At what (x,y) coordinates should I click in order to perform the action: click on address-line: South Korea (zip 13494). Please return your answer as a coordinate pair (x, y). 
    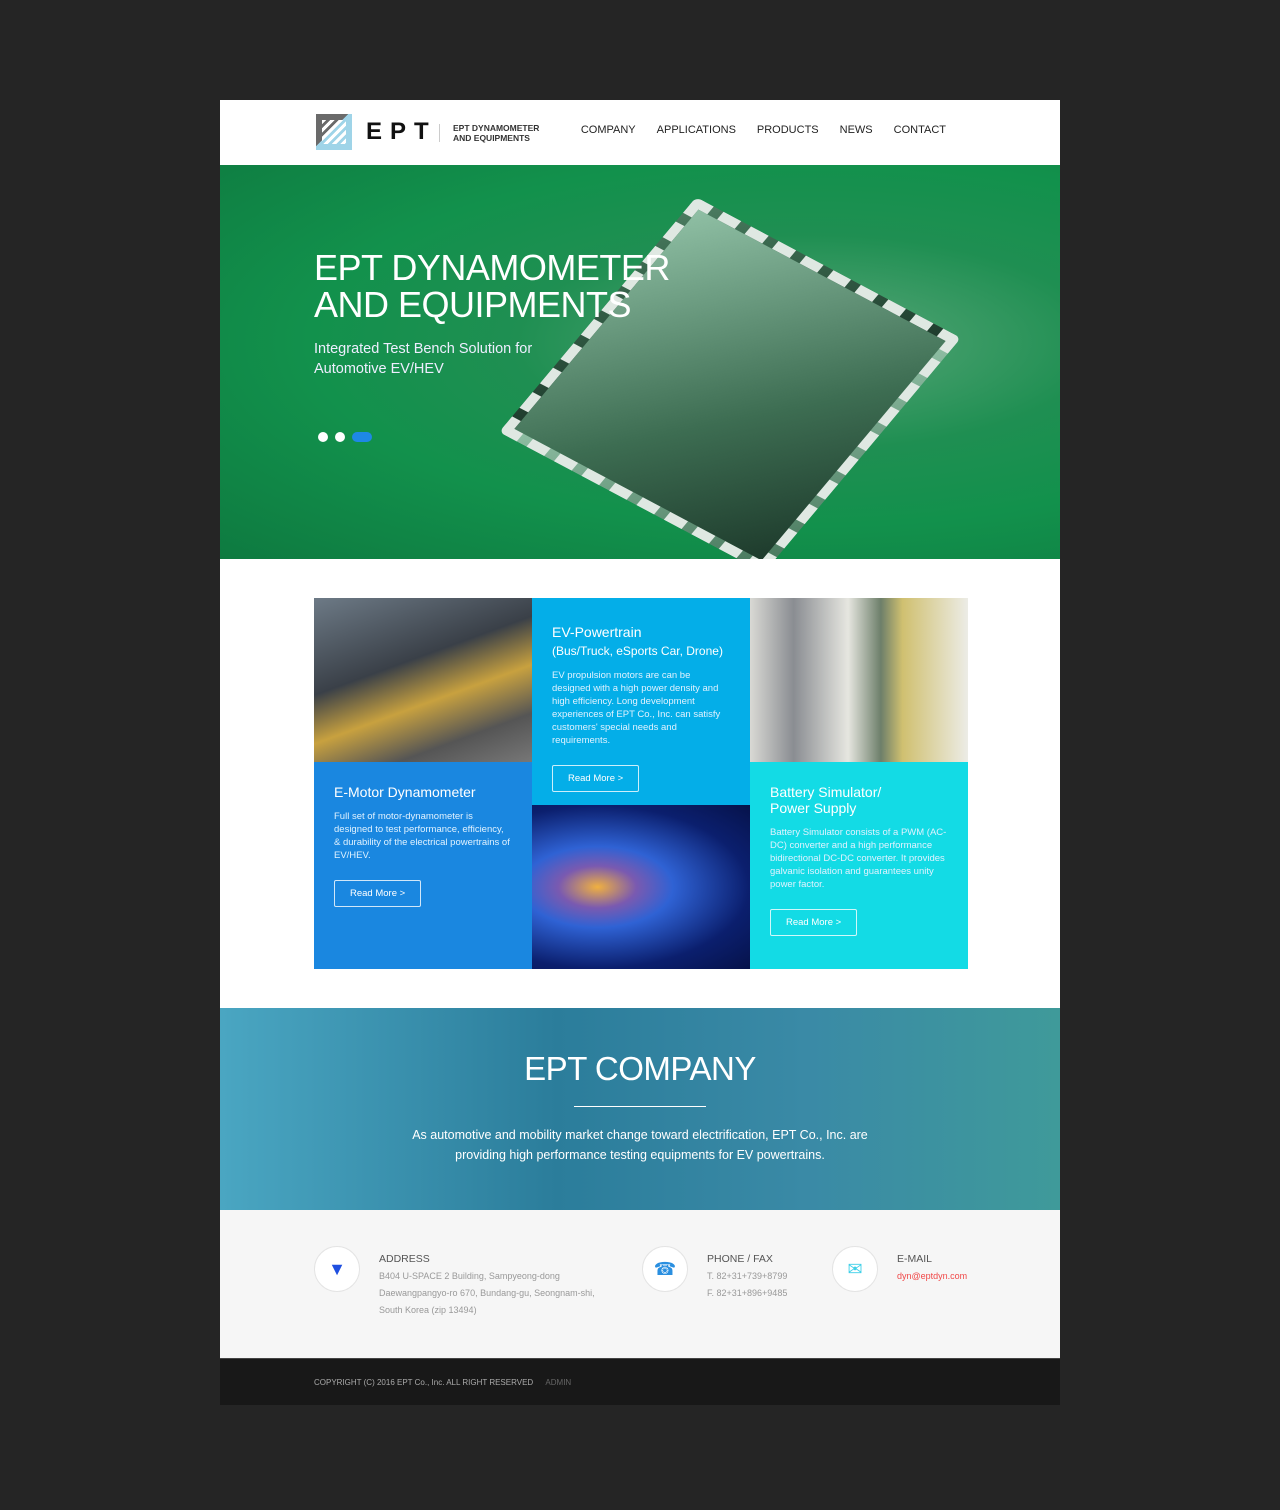
    Looking at the image, I should click on (428, 1310).